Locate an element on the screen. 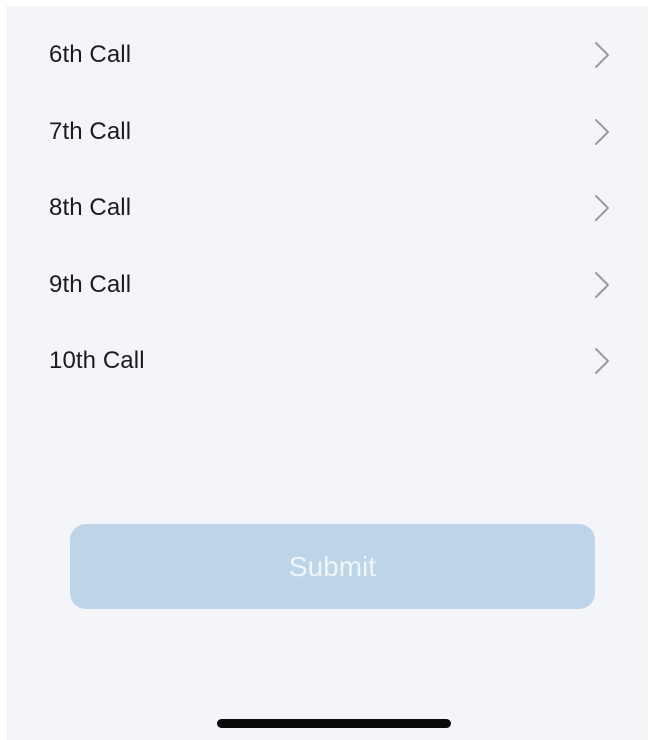 The width and height of the screenshot is (654, 740). list-item-label: 9th Call is located at coordinates (90, 284).